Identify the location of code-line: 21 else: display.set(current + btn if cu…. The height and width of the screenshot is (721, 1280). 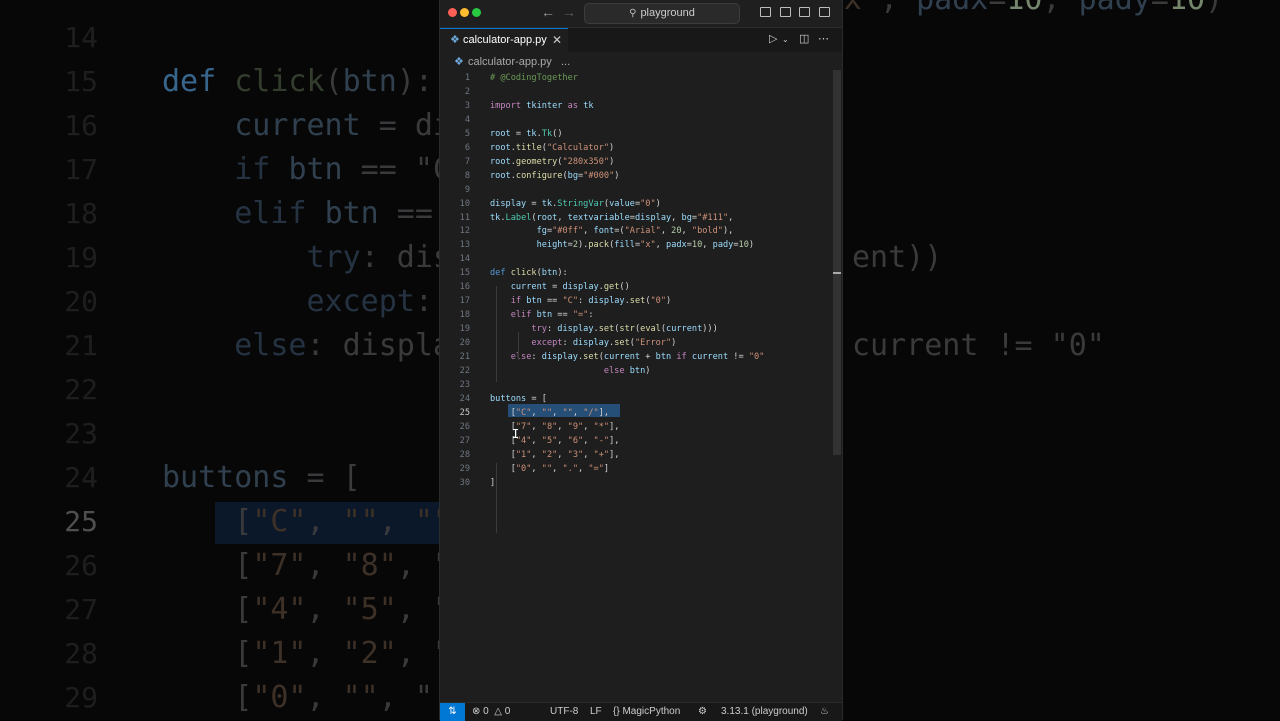
(636, 357).